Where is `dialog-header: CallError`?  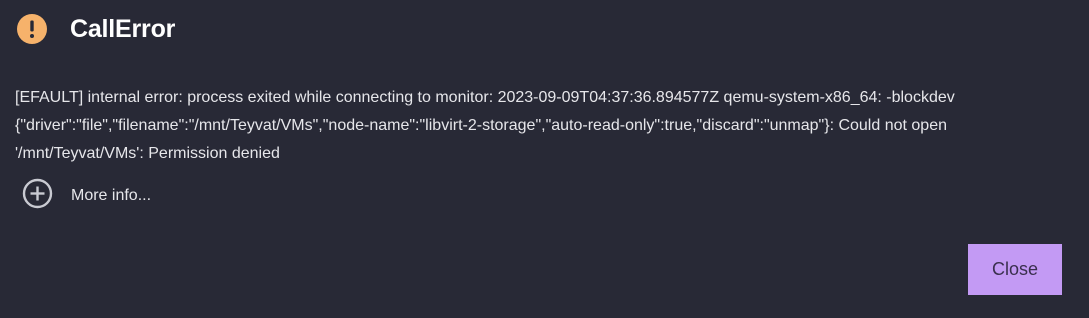
dialog-header: CallError is located at coordinates (96, 29).